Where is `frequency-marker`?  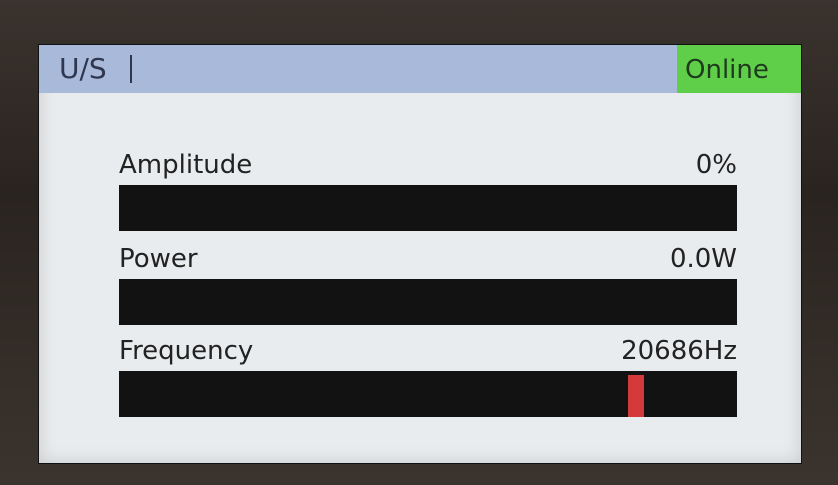
frequency-marker is located at coordinates (636, 396).